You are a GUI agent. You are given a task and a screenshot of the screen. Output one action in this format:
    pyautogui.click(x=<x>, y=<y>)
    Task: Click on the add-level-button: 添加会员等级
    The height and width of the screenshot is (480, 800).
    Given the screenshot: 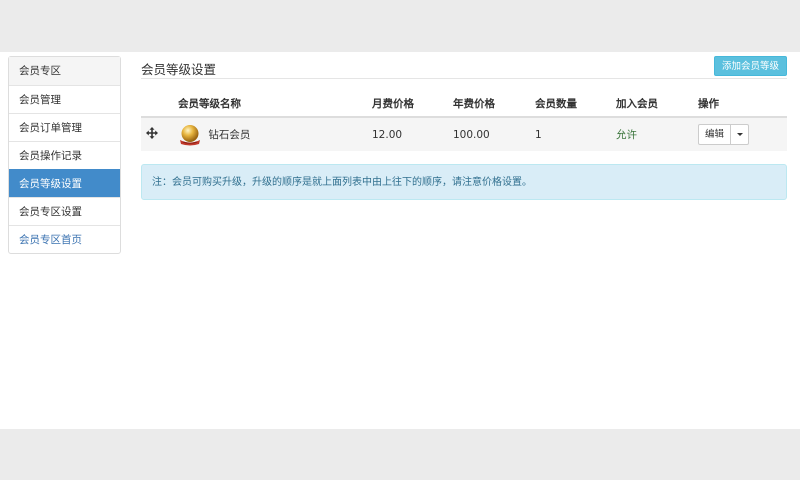 What is the action you would take?
    pyautogui.click(x=750, y=66)
    